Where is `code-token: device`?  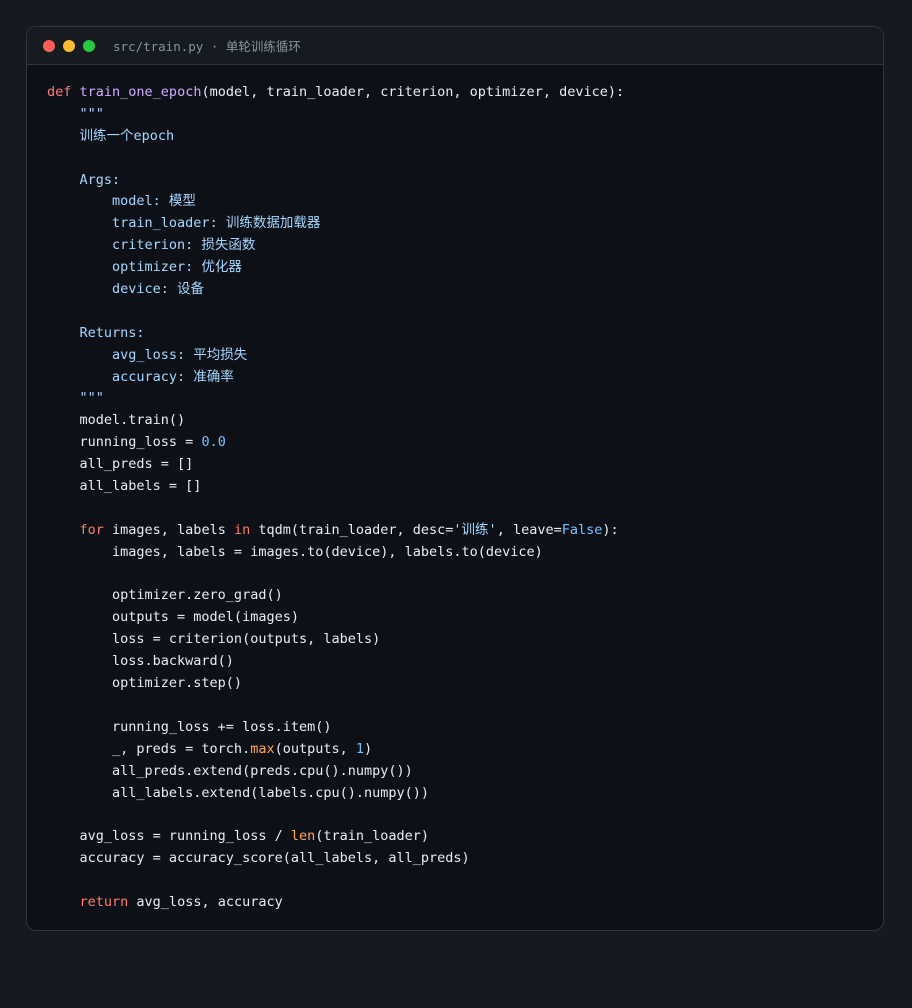
code-token: device is located at coordinates (104, 289).